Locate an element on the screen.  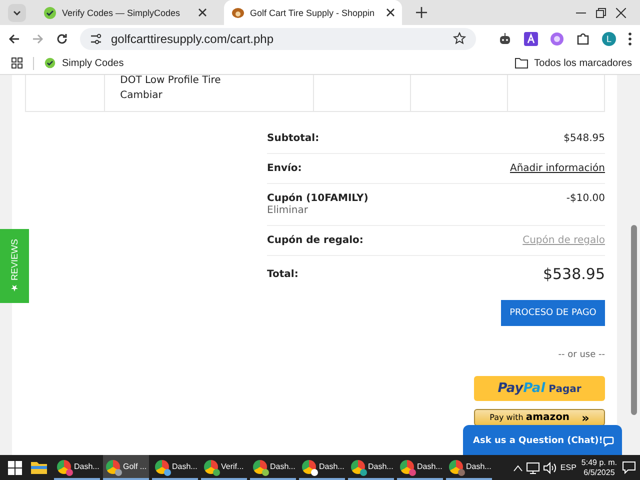
checkout-button: PROCESO DE PAGO is located at coordinates (553, 313).